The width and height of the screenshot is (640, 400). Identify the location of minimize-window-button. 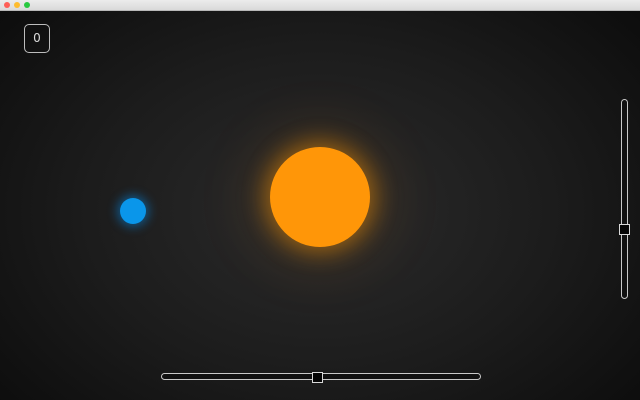
(17, 5).